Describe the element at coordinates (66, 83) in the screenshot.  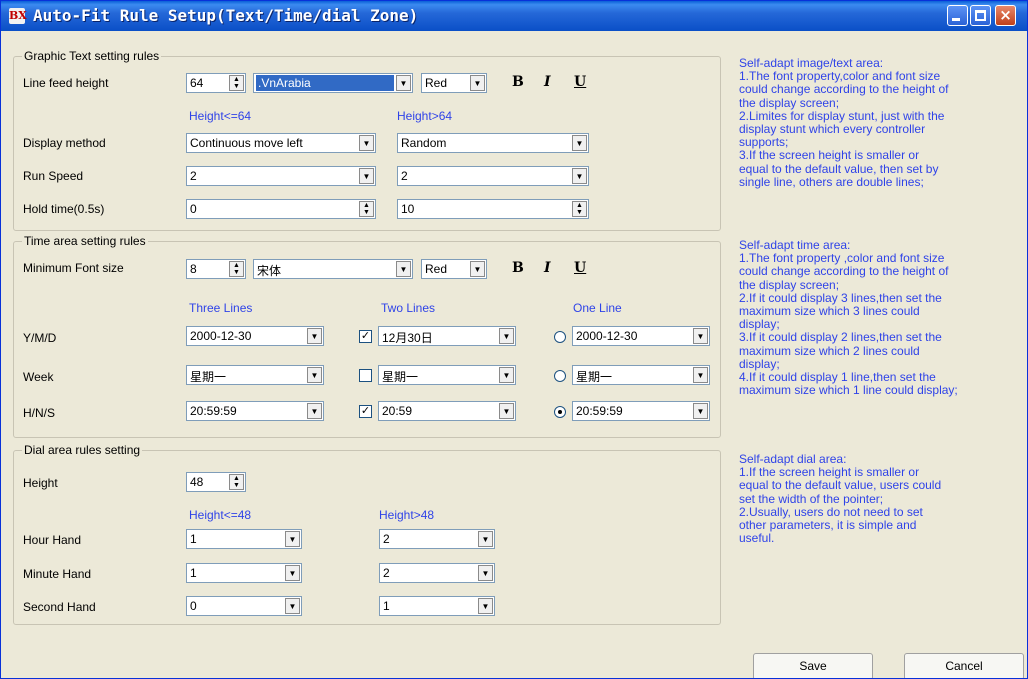
I see `line-feed-label: Line feed height` at that location.